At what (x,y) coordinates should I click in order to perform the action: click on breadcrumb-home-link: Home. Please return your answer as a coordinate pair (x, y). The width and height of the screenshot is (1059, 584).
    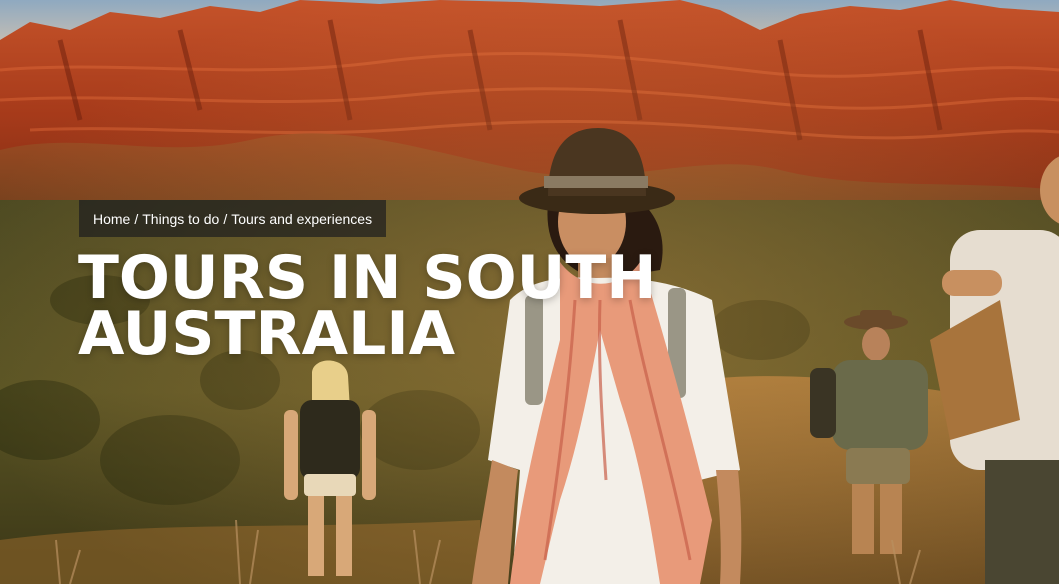
    Looking at the image, I should click on (111, 219).